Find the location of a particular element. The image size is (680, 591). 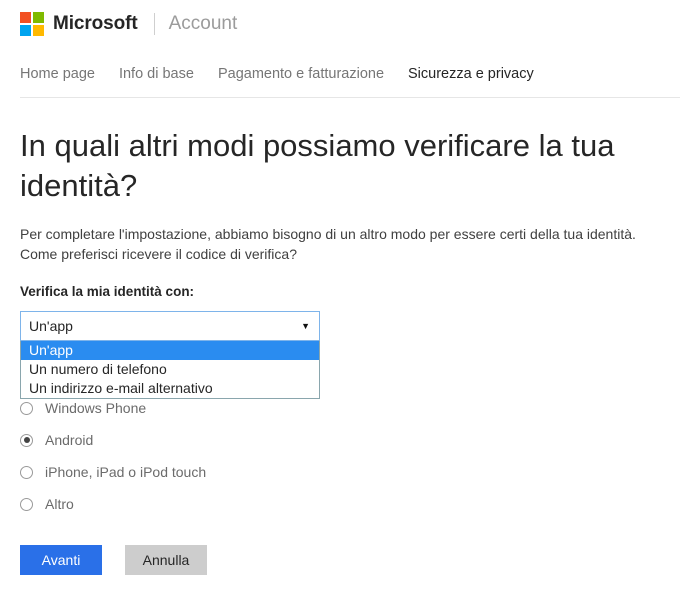

nav-item-home-page: Home page is located at coordinates (57, 74).